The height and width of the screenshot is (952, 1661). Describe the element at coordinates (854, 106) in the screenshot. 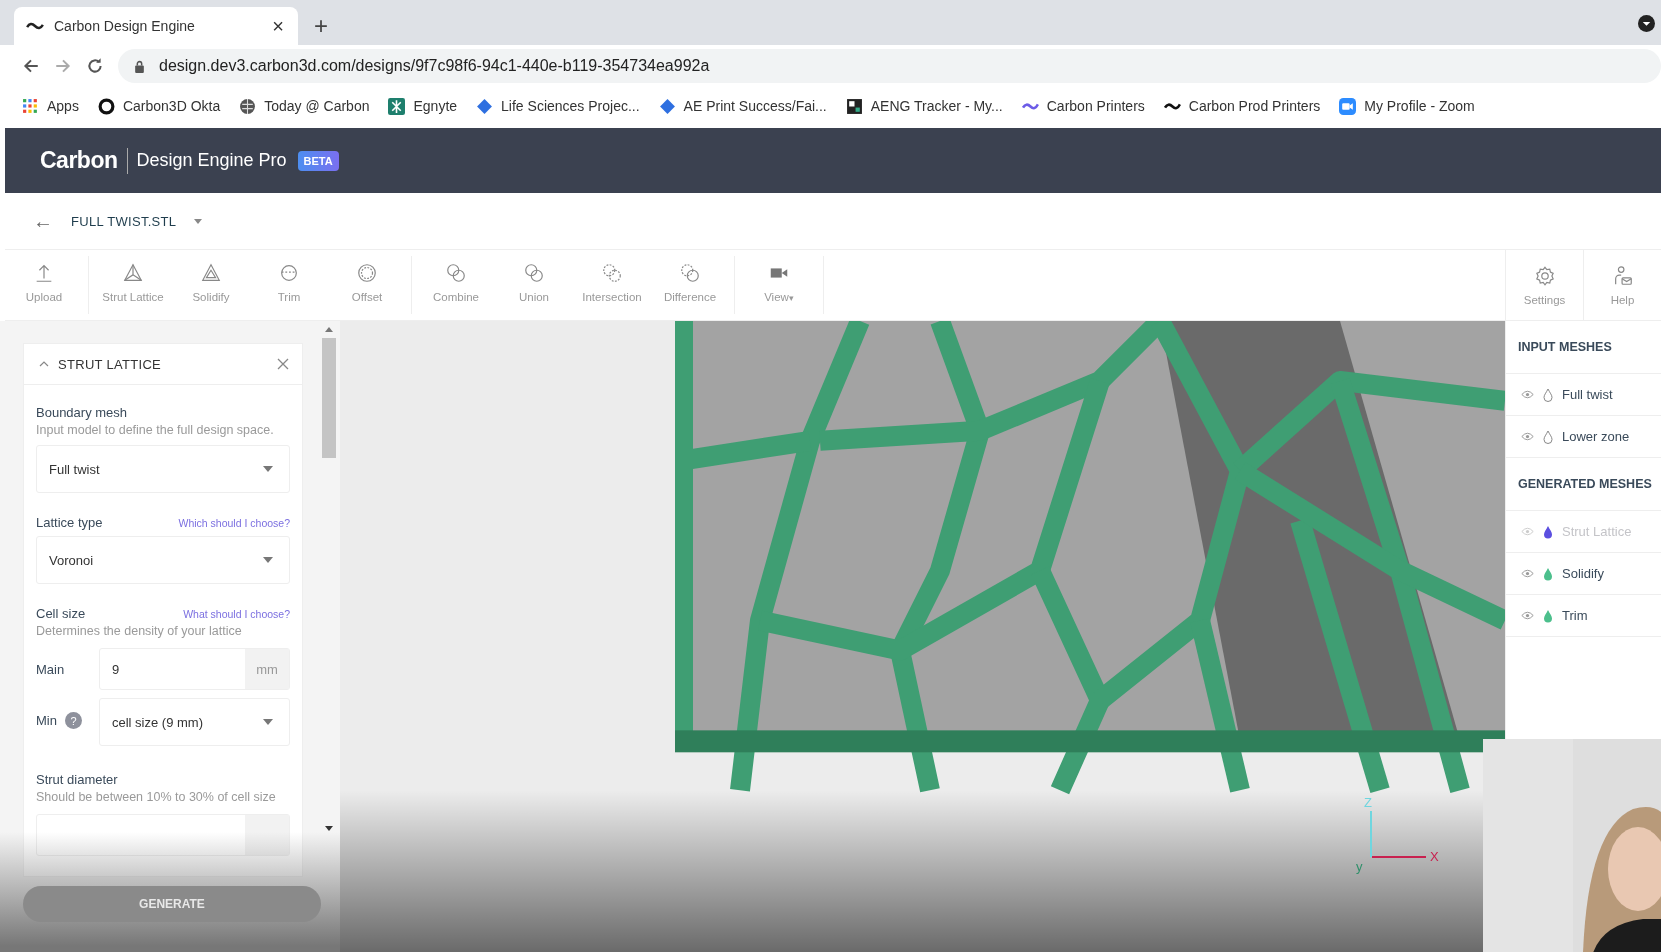

I see `tracker-icon` at that location.